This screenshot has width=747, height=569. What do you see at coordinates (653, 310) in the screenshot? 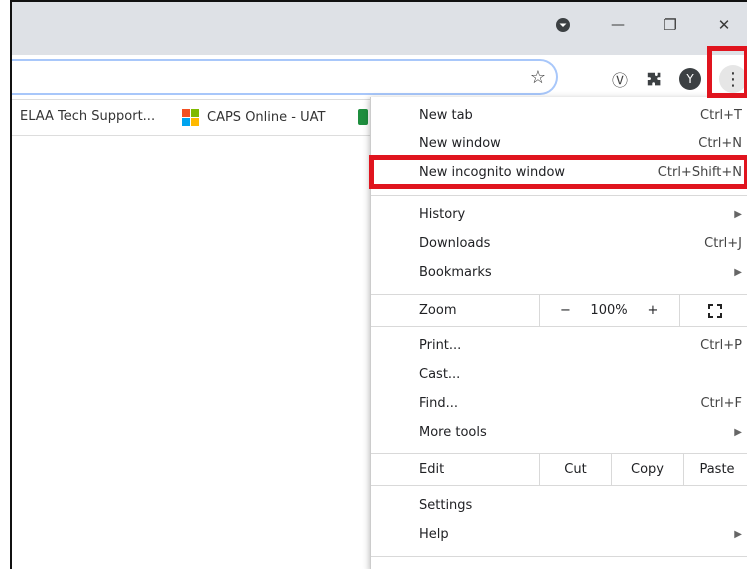
I see `zoom-in-button: +` at bounding box center [653, 310].